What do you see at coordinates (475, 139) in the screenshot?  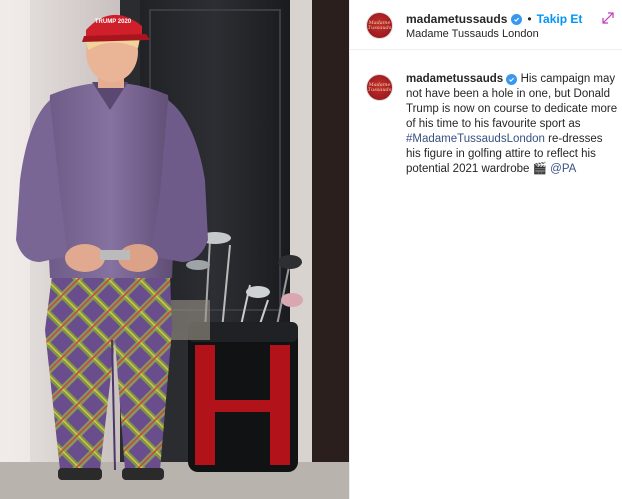 I see `caption-hashtag: #MadameTussaudsLondon` at bounding box center [475, 139].